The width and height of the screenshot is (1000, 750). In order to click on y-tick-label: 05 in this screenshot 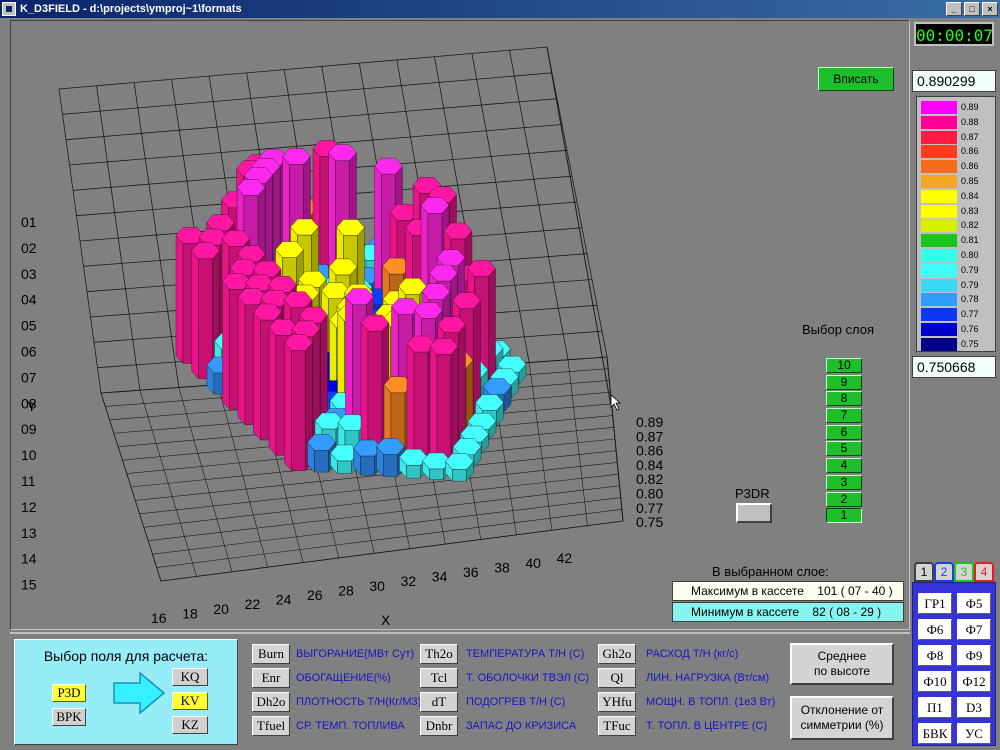, I will do `click(29, 326)`.